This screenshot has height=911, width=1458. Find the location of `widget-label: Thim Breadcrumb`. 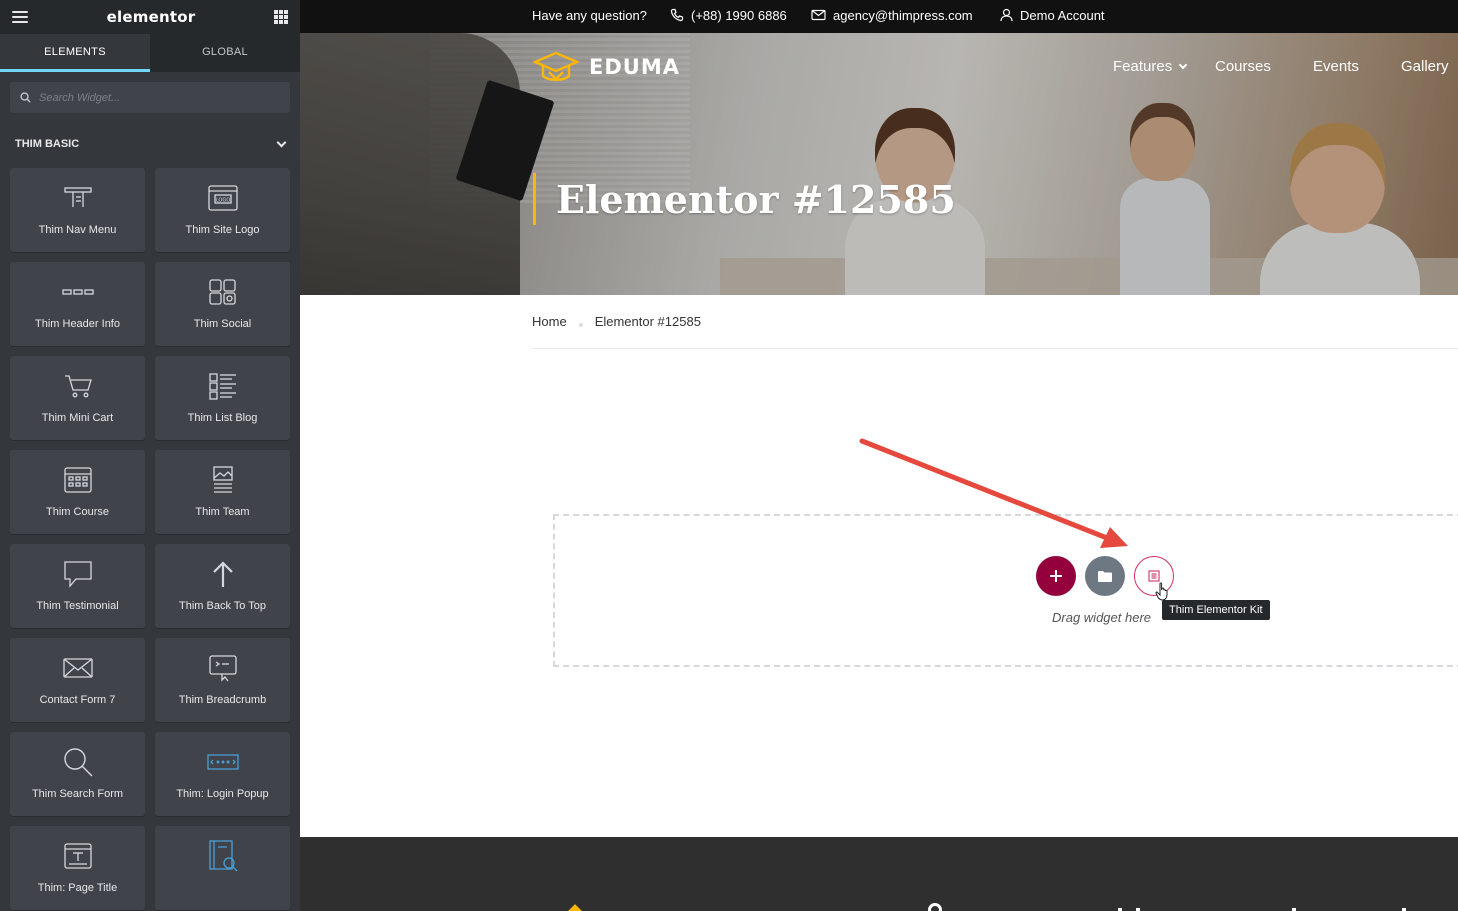

widget-label: Thim Breadcrumb is located at coordinates (222, 700).